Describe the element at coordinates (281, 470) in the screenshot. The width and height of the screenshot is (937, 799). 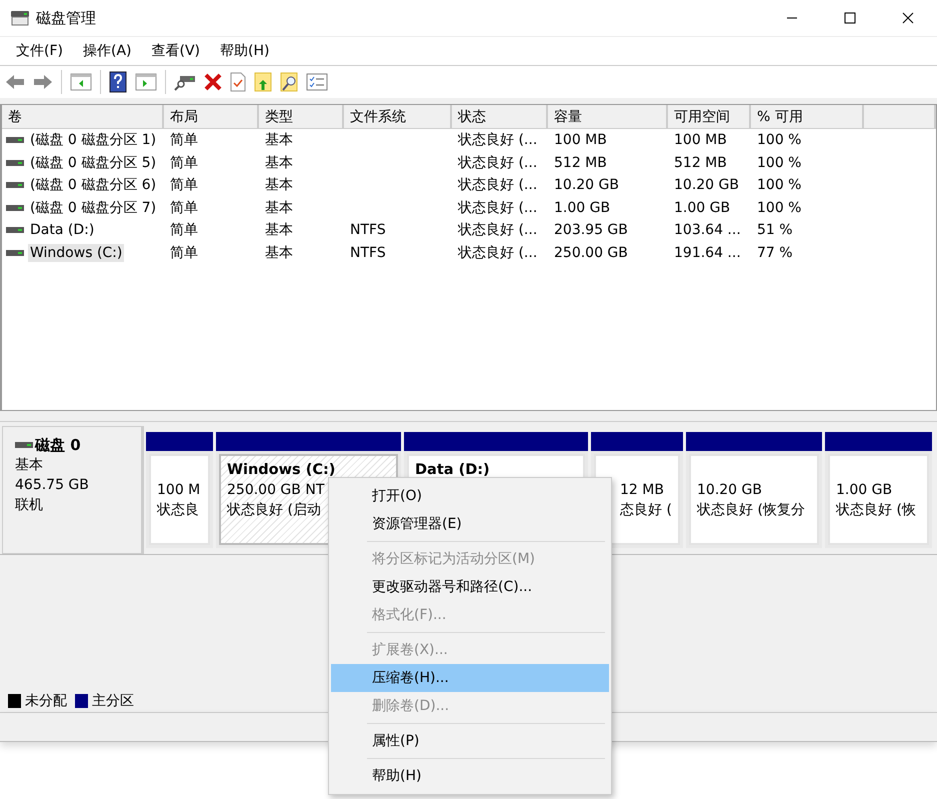
I see `partition-title: Windows (C:)` at that location.